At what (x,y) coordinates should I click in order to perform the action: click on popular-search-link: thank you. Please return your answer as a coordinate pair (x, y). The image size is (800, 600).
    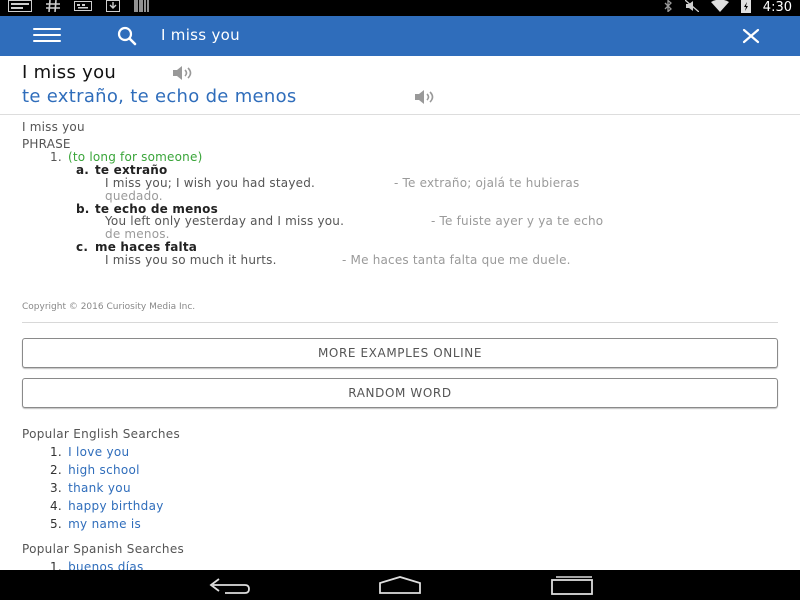
    Looking at the image, I should click on (99, 488).